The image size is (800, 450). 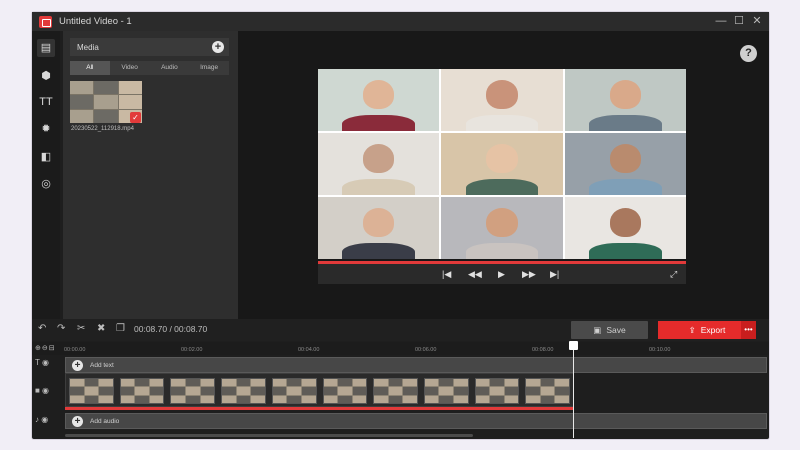 I want to click on add-text-label: Add text, so click(x=102, y=365).